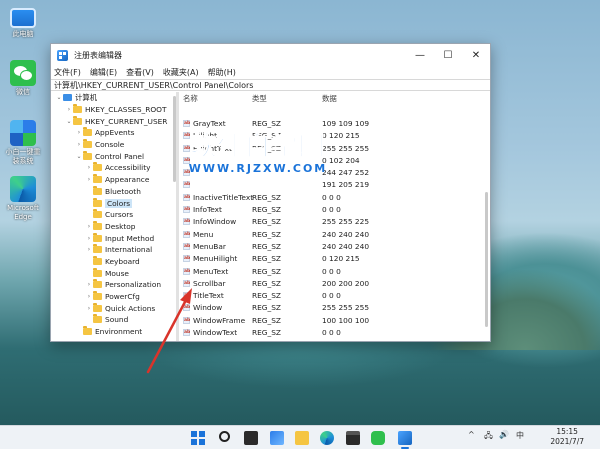 Image resolution: width=600 pixels, height=449 pixels. Describe the element at coordinates (113, 261) in the screenshot. I see `tree-item: Keyboard` at that location.